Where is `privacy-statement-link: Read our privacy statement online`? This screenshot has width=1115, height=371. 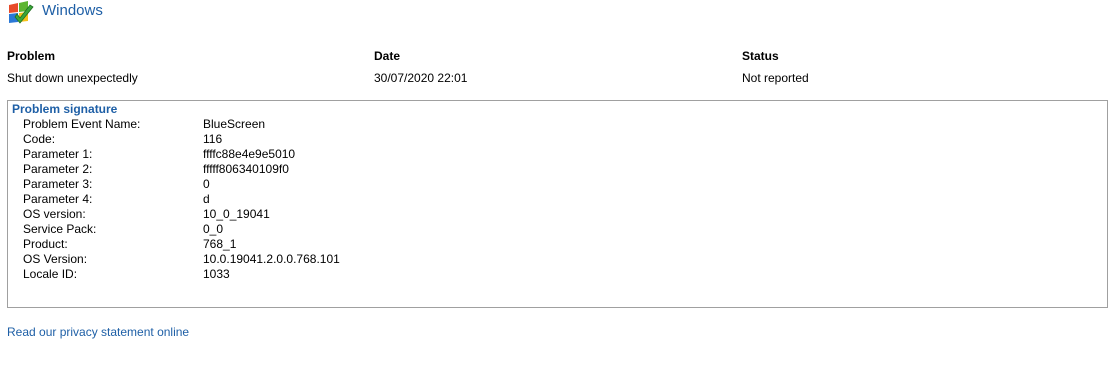
privacy-statement-link: Read our privacy statement online is located at coordinates (98, 332).